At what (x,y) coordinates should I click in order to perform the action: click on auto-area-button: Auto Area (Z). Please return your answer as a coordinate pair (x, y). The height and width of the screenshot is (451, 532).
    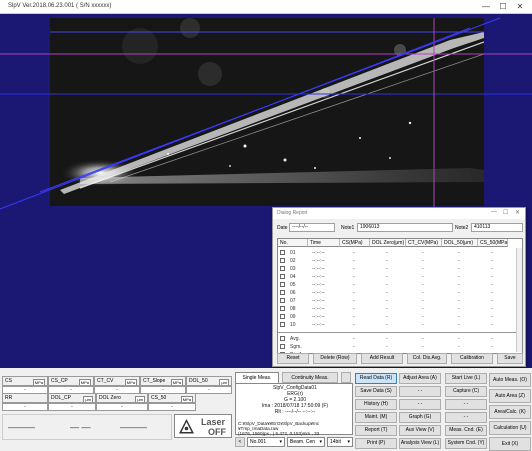
    Looking at the image, I should click on (510, 396).